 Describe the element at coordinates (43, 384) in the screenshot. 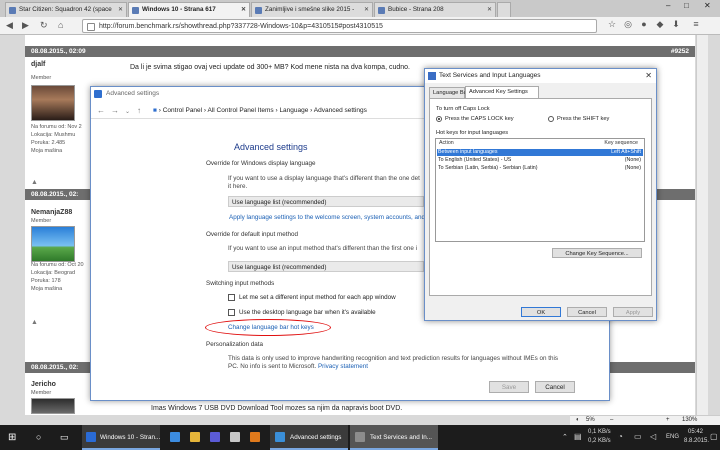

I see `post-username: Jericho` at that location.